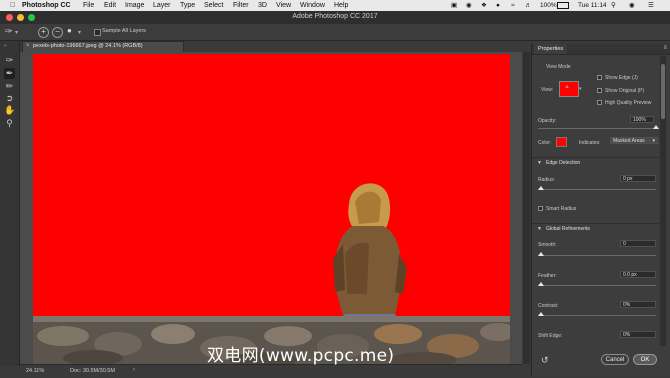 The image size is (670, 378). I want to click on notification-center-icon: ☰, so click(651, 5).